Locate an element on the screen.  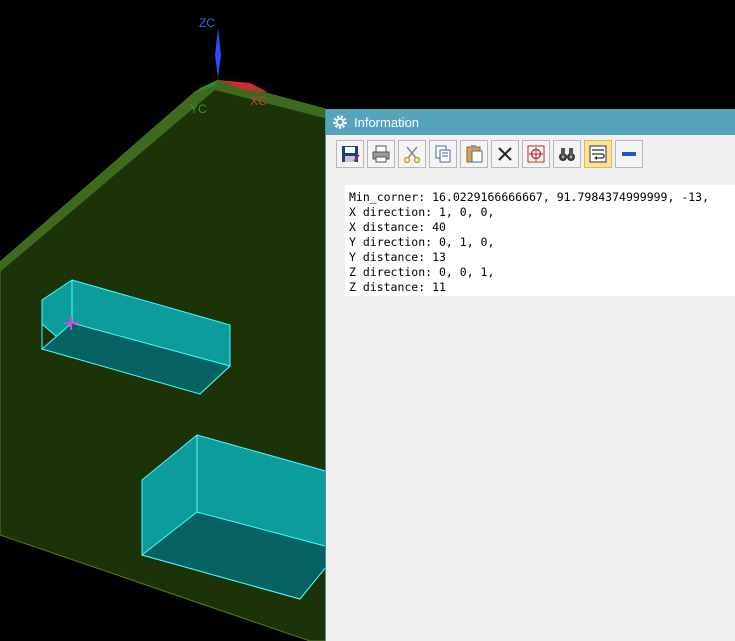
save-icon is located at coordinates (351, 154).